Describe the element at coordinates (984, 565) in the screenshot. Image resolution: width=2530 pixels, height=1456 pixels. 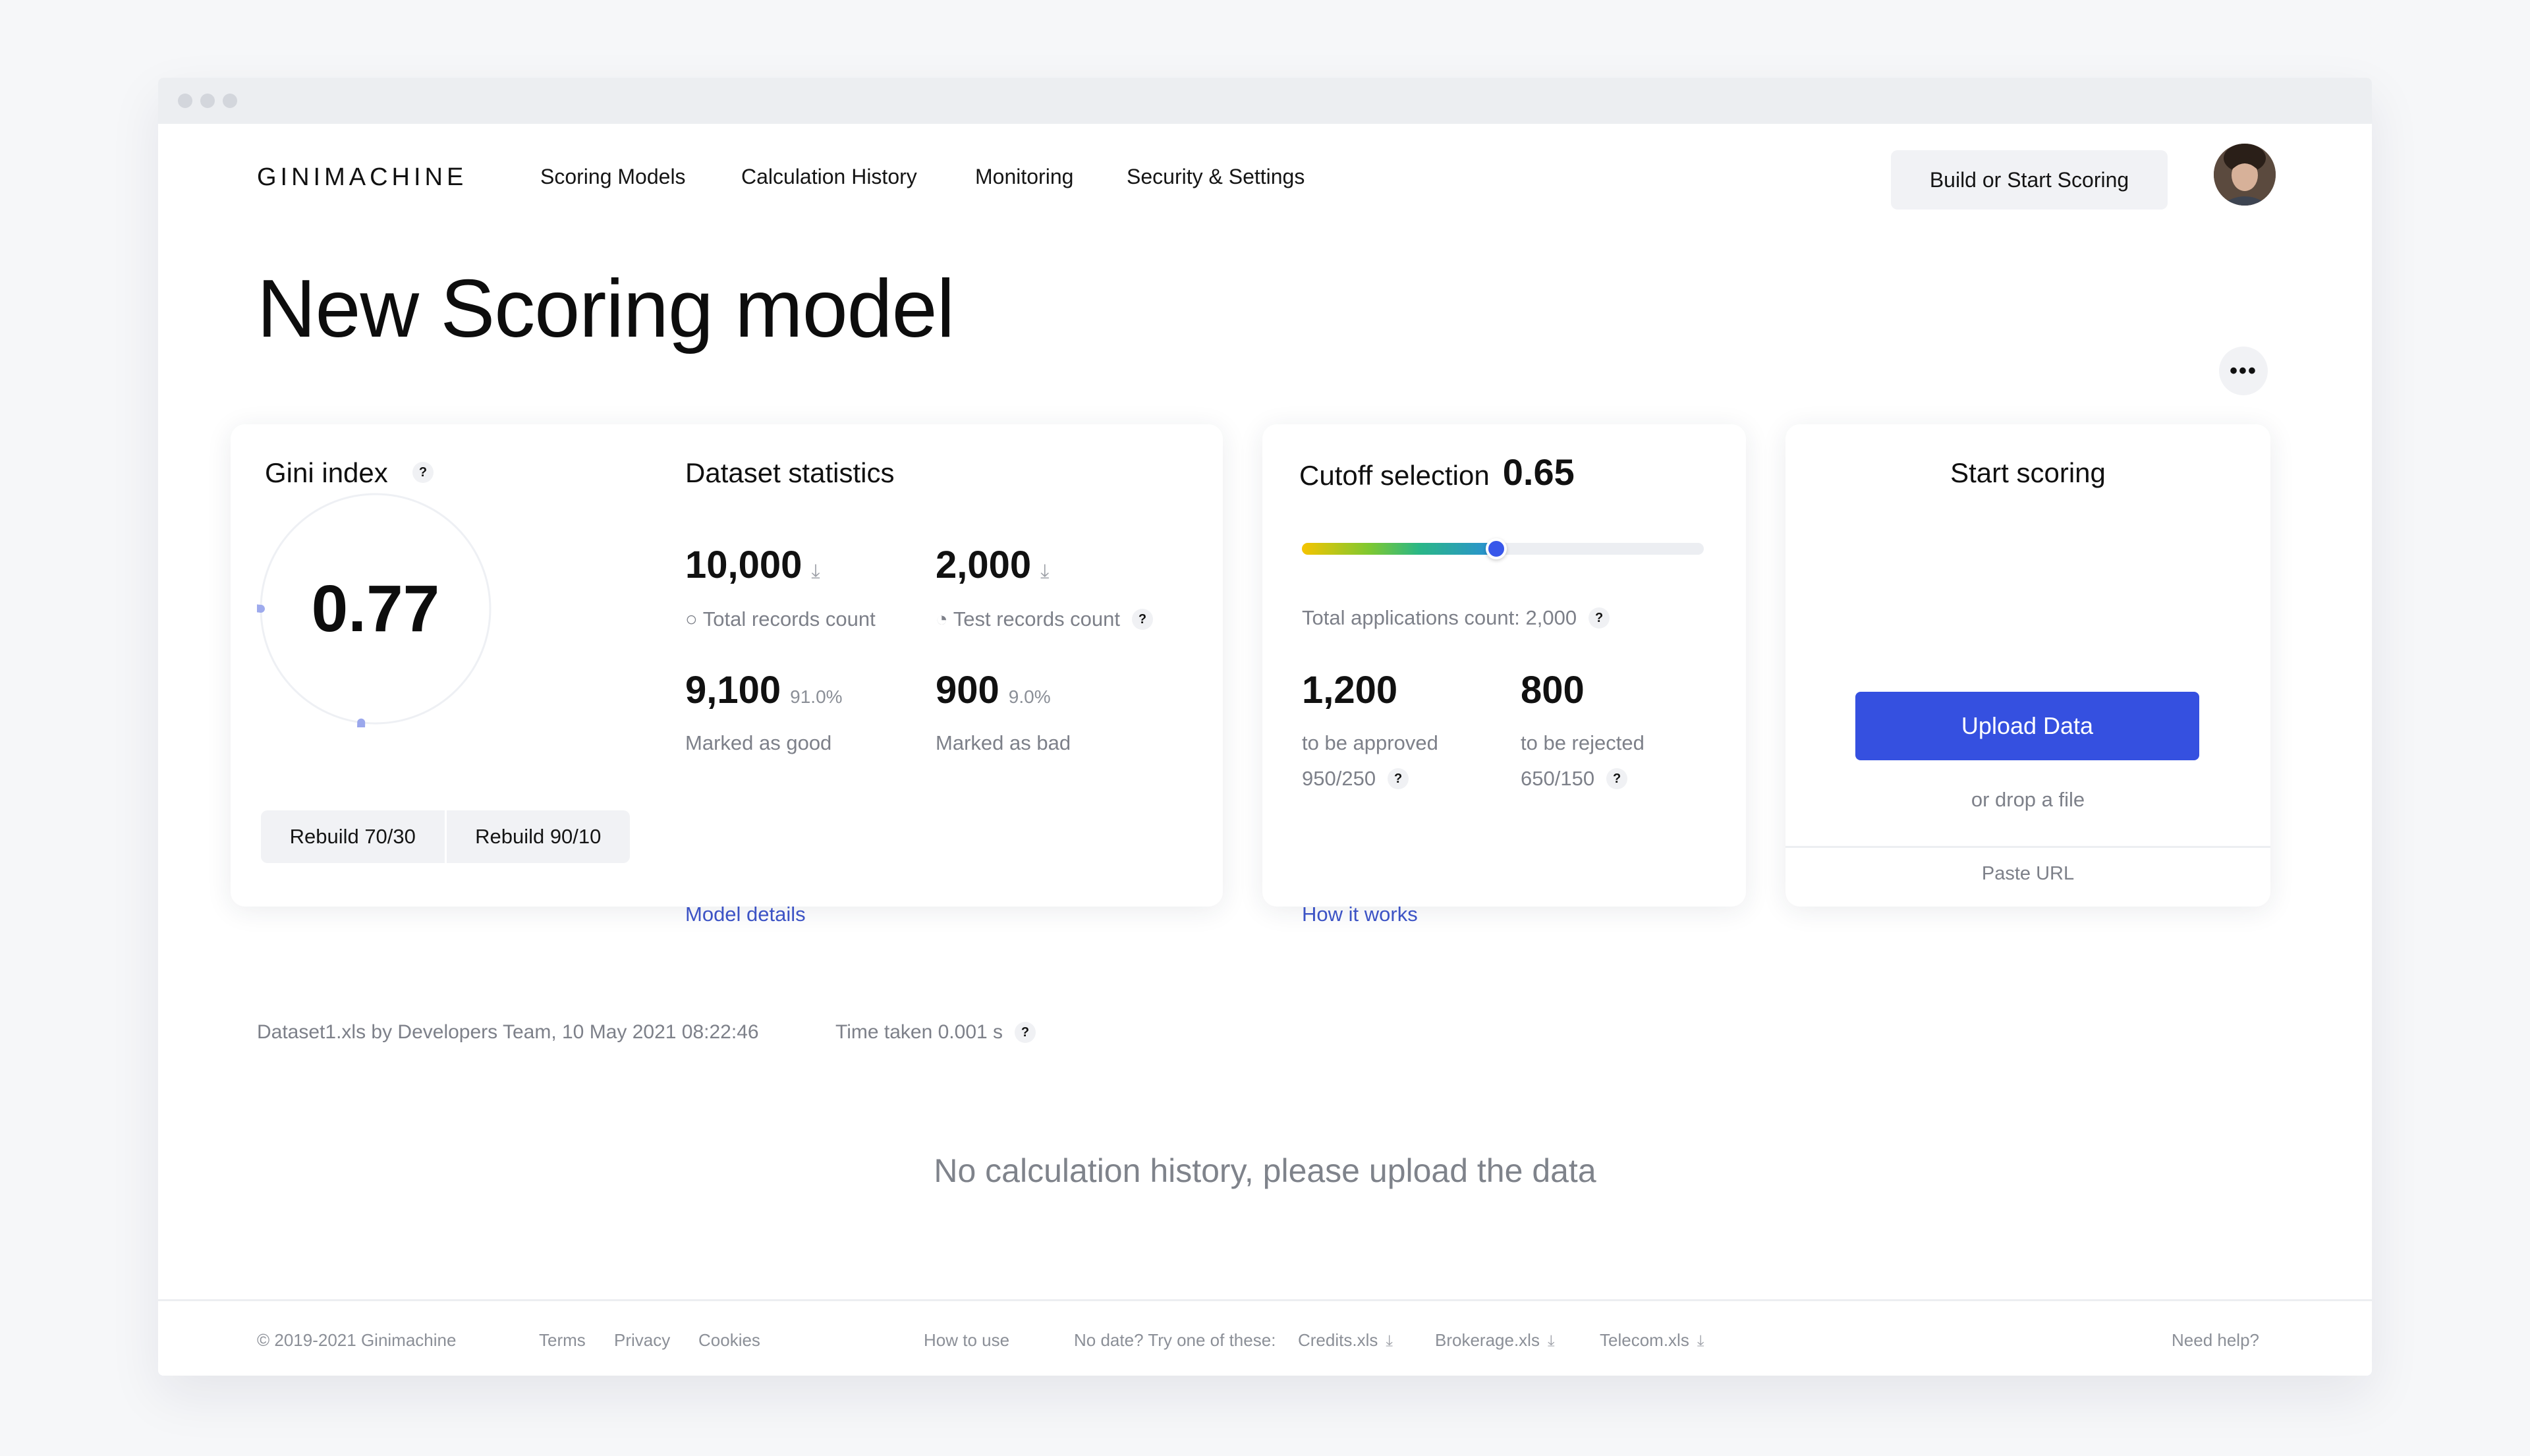
I see `test-records-value: 2,000` at that location.